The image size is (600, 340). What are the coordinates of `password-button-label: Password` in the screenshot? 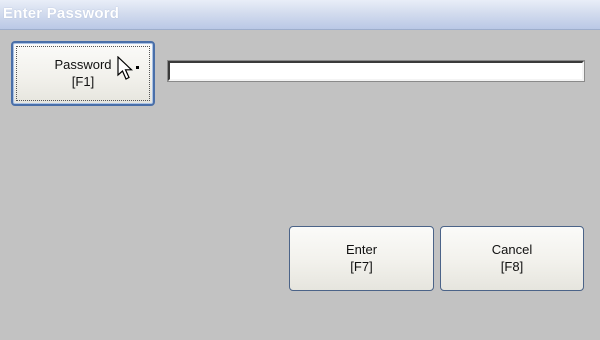 It's located at (83, 64).